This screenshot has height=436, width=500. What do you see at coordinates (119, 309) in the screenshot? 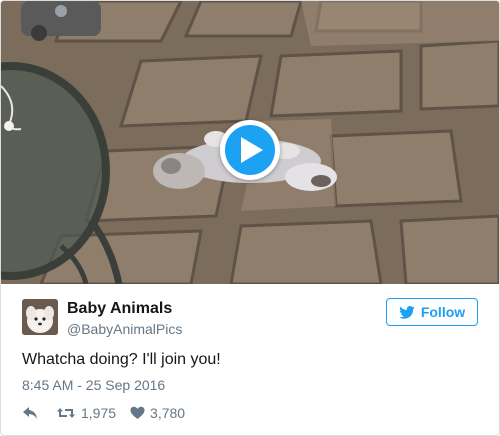
I see `author-name: Baby Animals` at bounding box center [119, 309].